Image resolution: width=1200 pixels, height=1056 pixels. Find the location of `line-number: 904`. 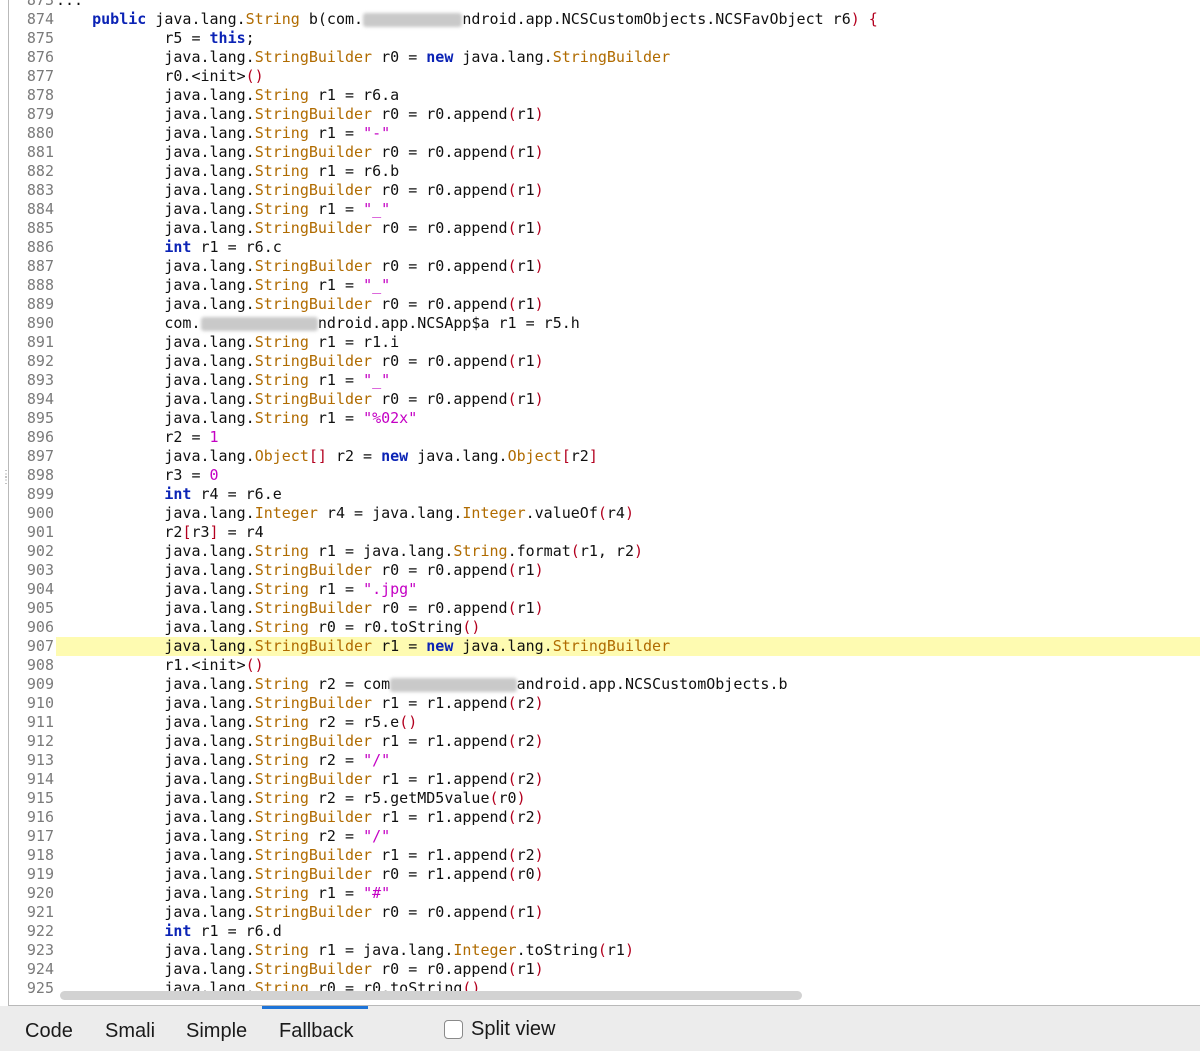

line-number: 904 is located at coordinates (40, 589).